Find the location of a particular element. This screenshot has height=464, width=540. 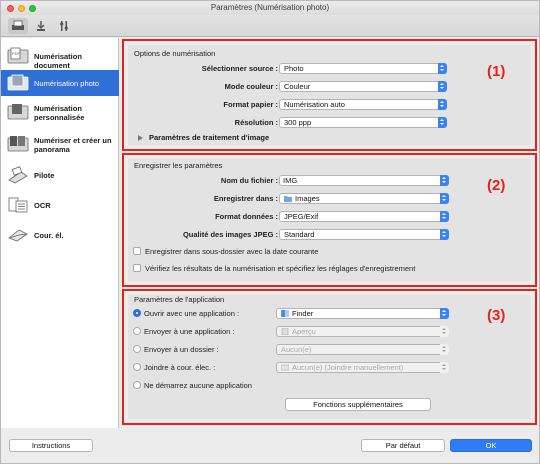

sidebar-item-photo-scan: Numérisation photo is located at coordinates (60, 83).